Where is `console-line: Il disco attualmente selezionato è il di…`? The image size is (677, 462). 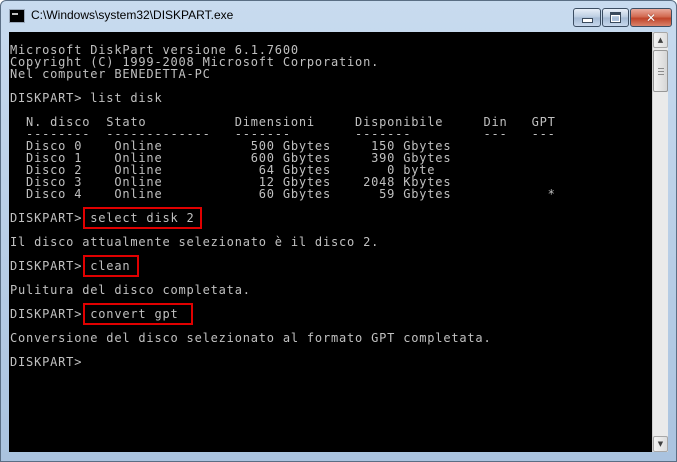
console-line: Il disco attualmente selezionato è il di… is located at coordinates (195, 242).